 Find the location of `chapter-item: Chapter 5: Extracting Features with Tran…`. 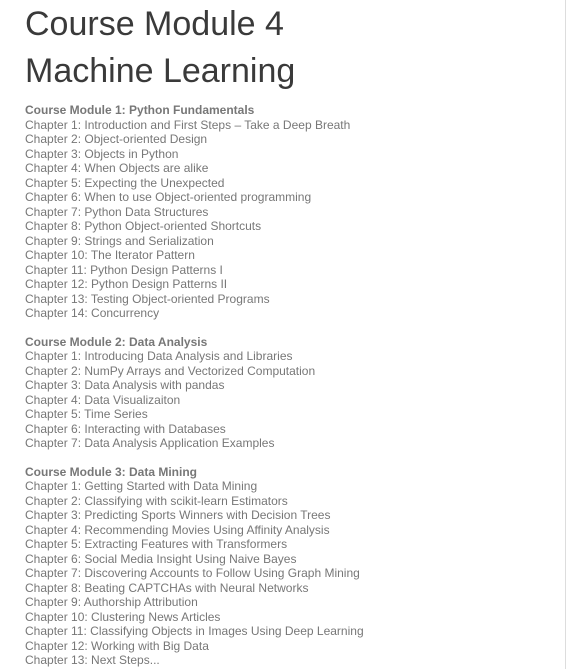

chapter-item: Chapter 5: Extracting Features with Tran… is located at coordinates (156, 544).